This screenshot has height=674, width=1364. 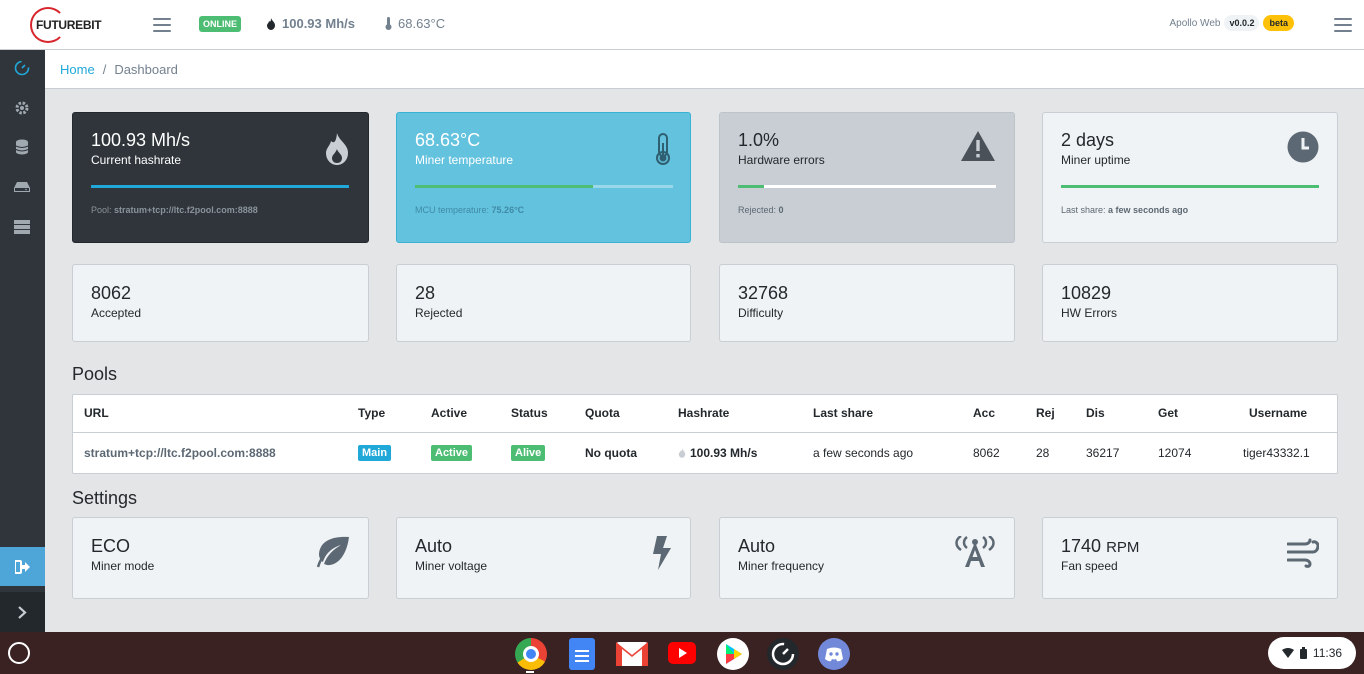 I want to click on column-header: Hashrate, so click(x=703, y=413).